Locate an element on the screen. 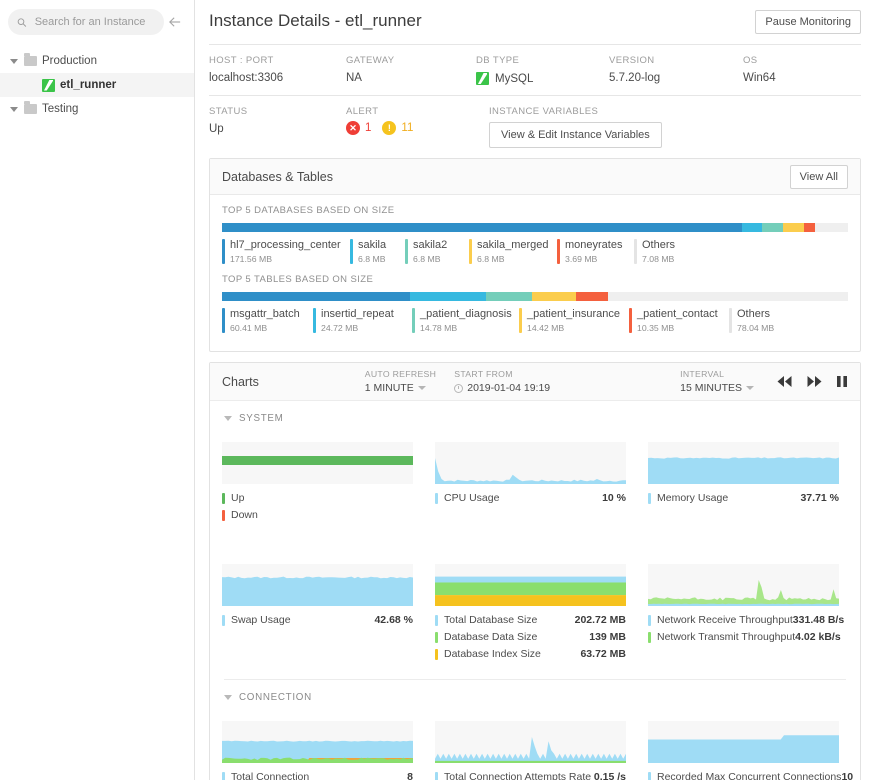 This screenshot has width=875, height=780. legend-item: msgattr_batch 60.41 MB is located at coordinates (267, 320).